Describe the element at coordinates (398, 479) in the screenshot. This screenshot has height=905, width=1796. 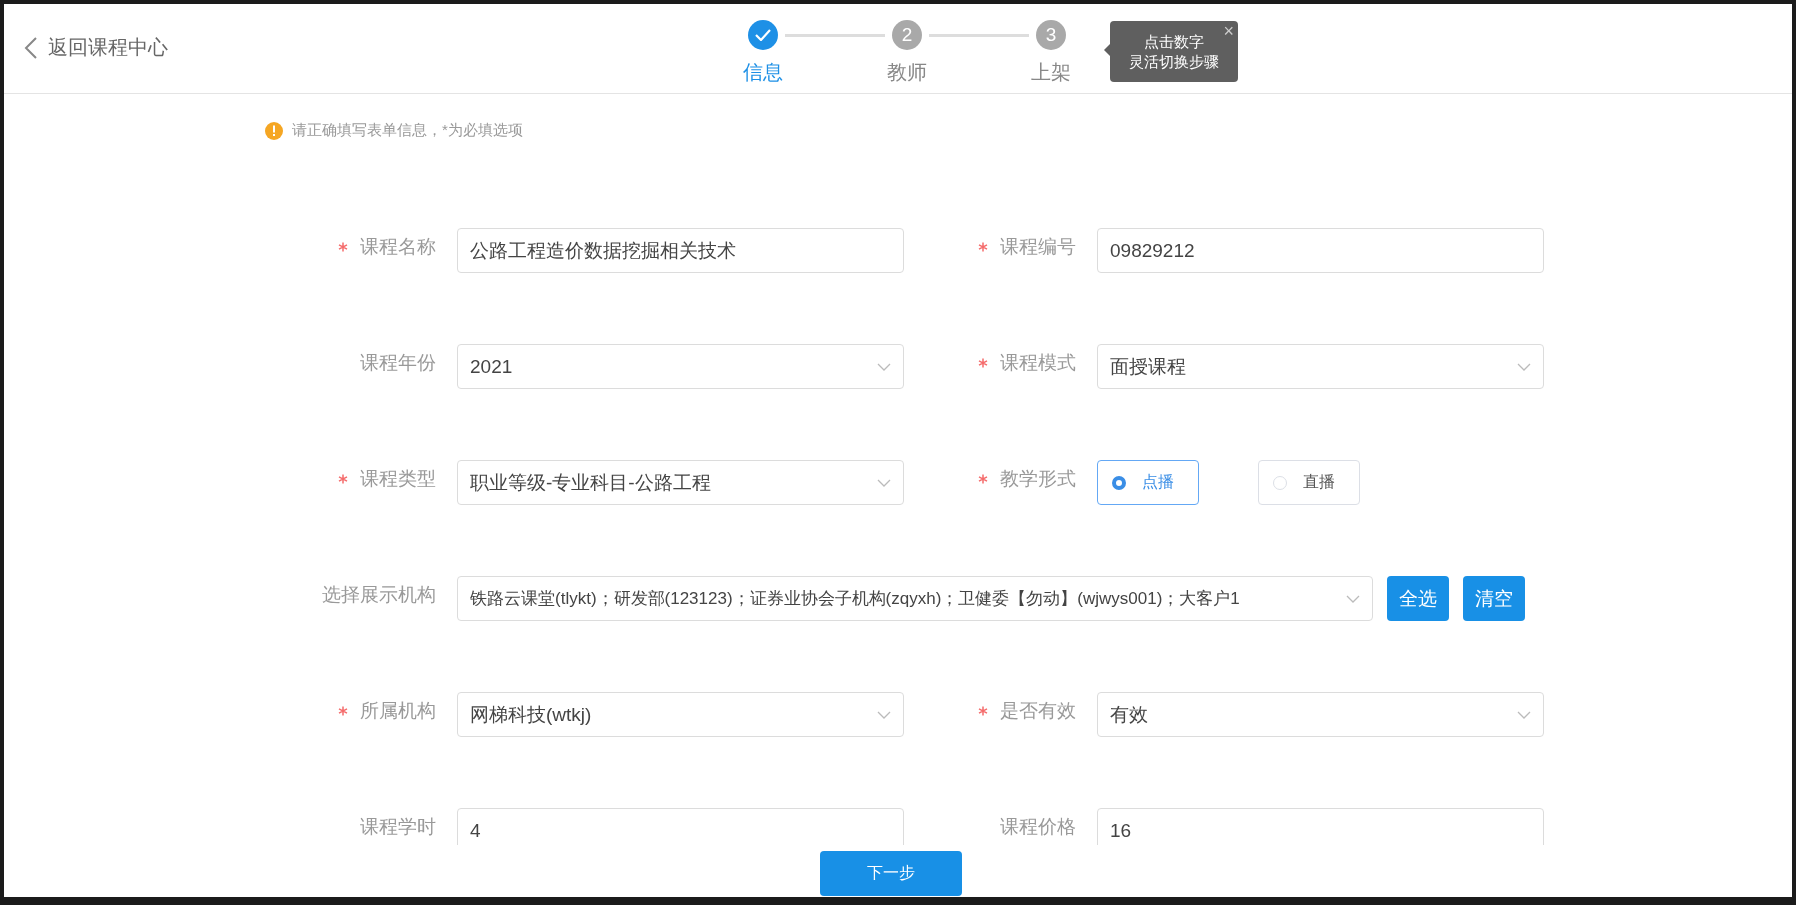
I see `field-label: 课程类型` at that location.